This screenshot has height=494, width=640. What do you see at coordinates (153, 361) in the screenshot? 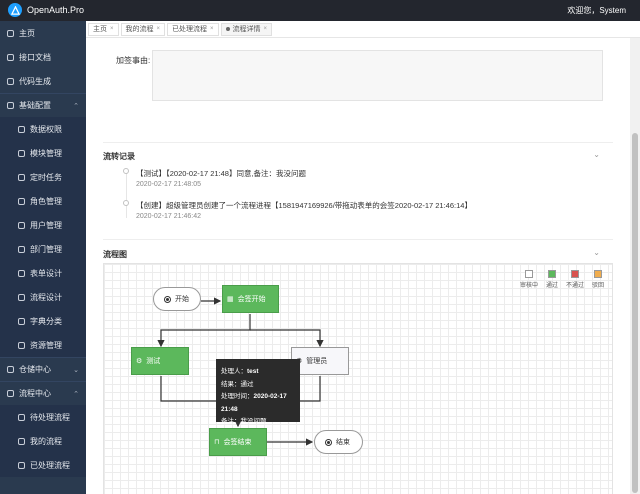
I see `node-label: 测试` at bounding box center [153, 361].